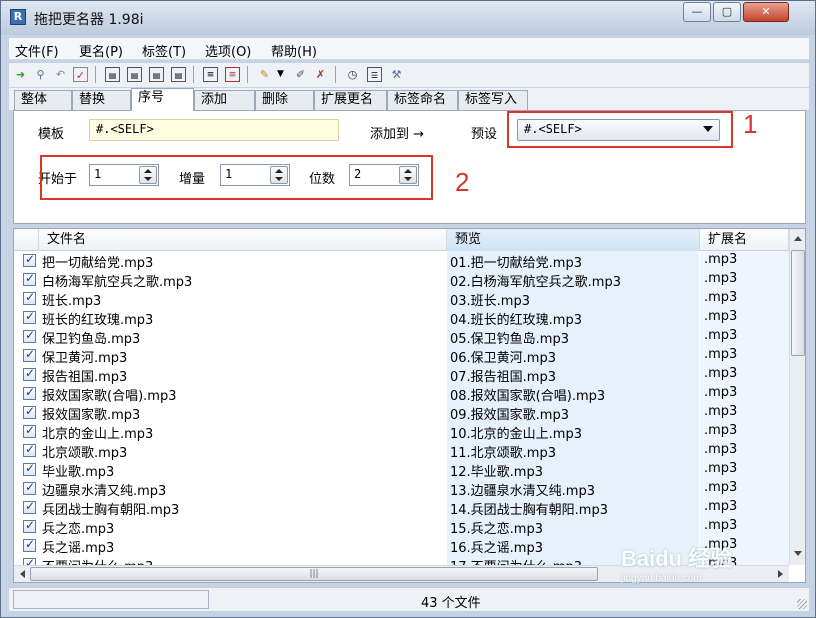  What do you see at coordinates (80, 74) in the screenshot?
I see `check-icon: ✓` at bounding box center [80, 74].